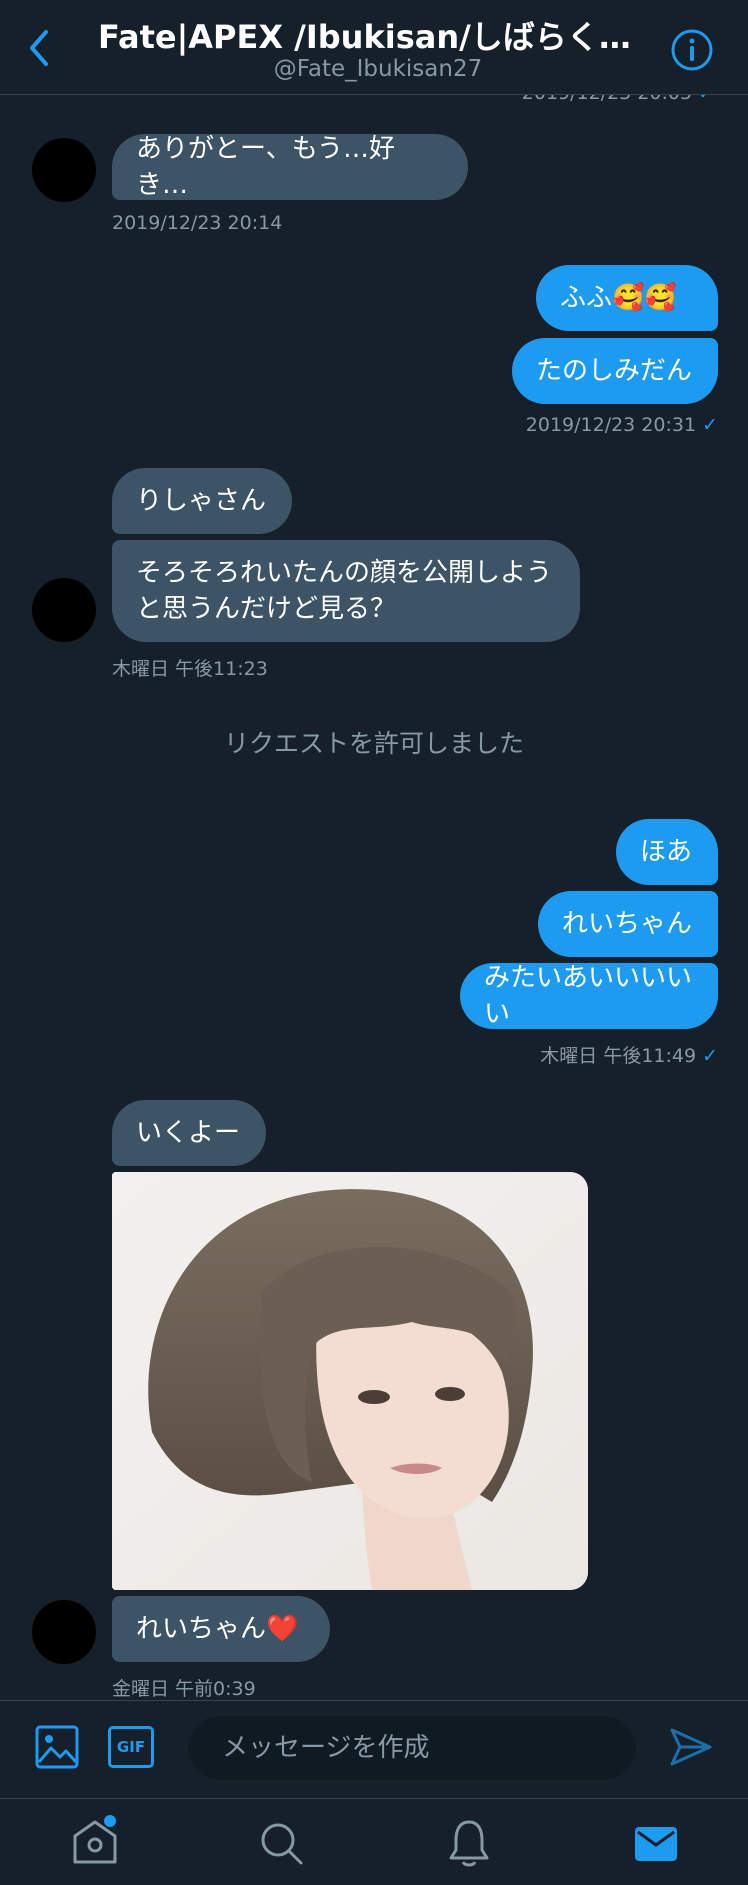  I want to click on message-text: そろそろれいたんの顔を公開しようと思うんだけど見る？, so click(344, 591).